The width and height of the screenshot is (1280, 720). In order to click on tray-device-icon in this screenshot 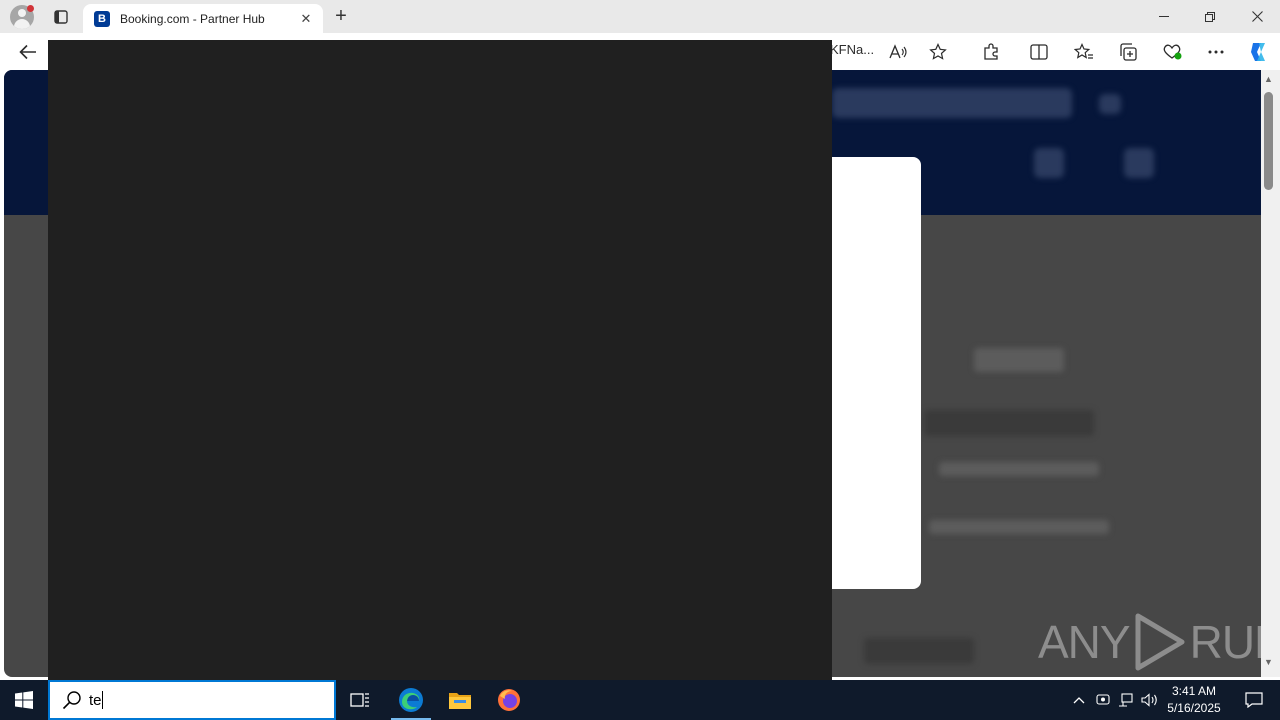, I will do `click(1103, 700)`.